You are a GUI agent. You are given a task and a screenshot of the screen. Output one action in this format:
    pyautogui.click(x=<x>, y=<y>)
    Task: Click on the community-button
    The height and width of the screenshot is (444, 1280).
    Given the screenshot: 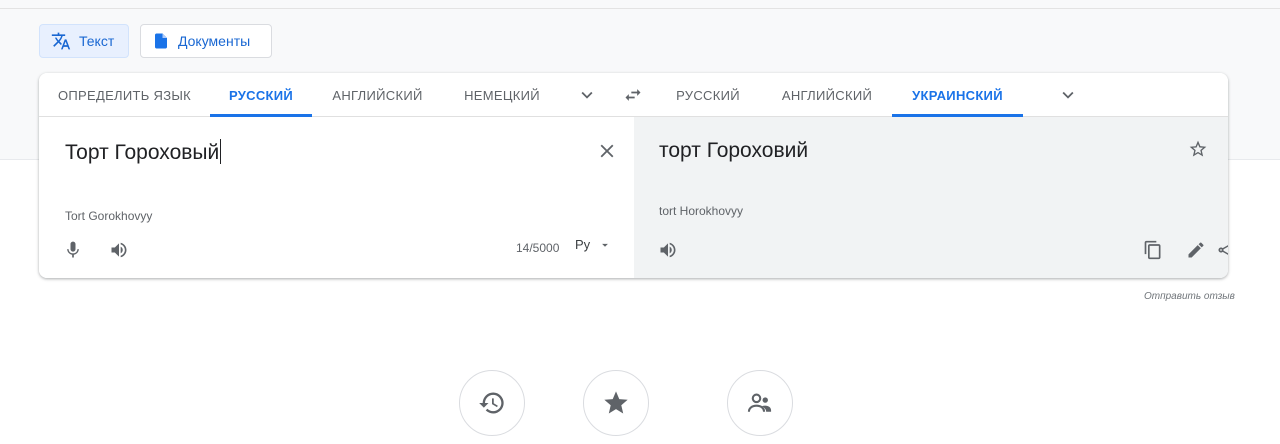 What is the action you would take?
    pyautogui.click(x=760, y=403)
    